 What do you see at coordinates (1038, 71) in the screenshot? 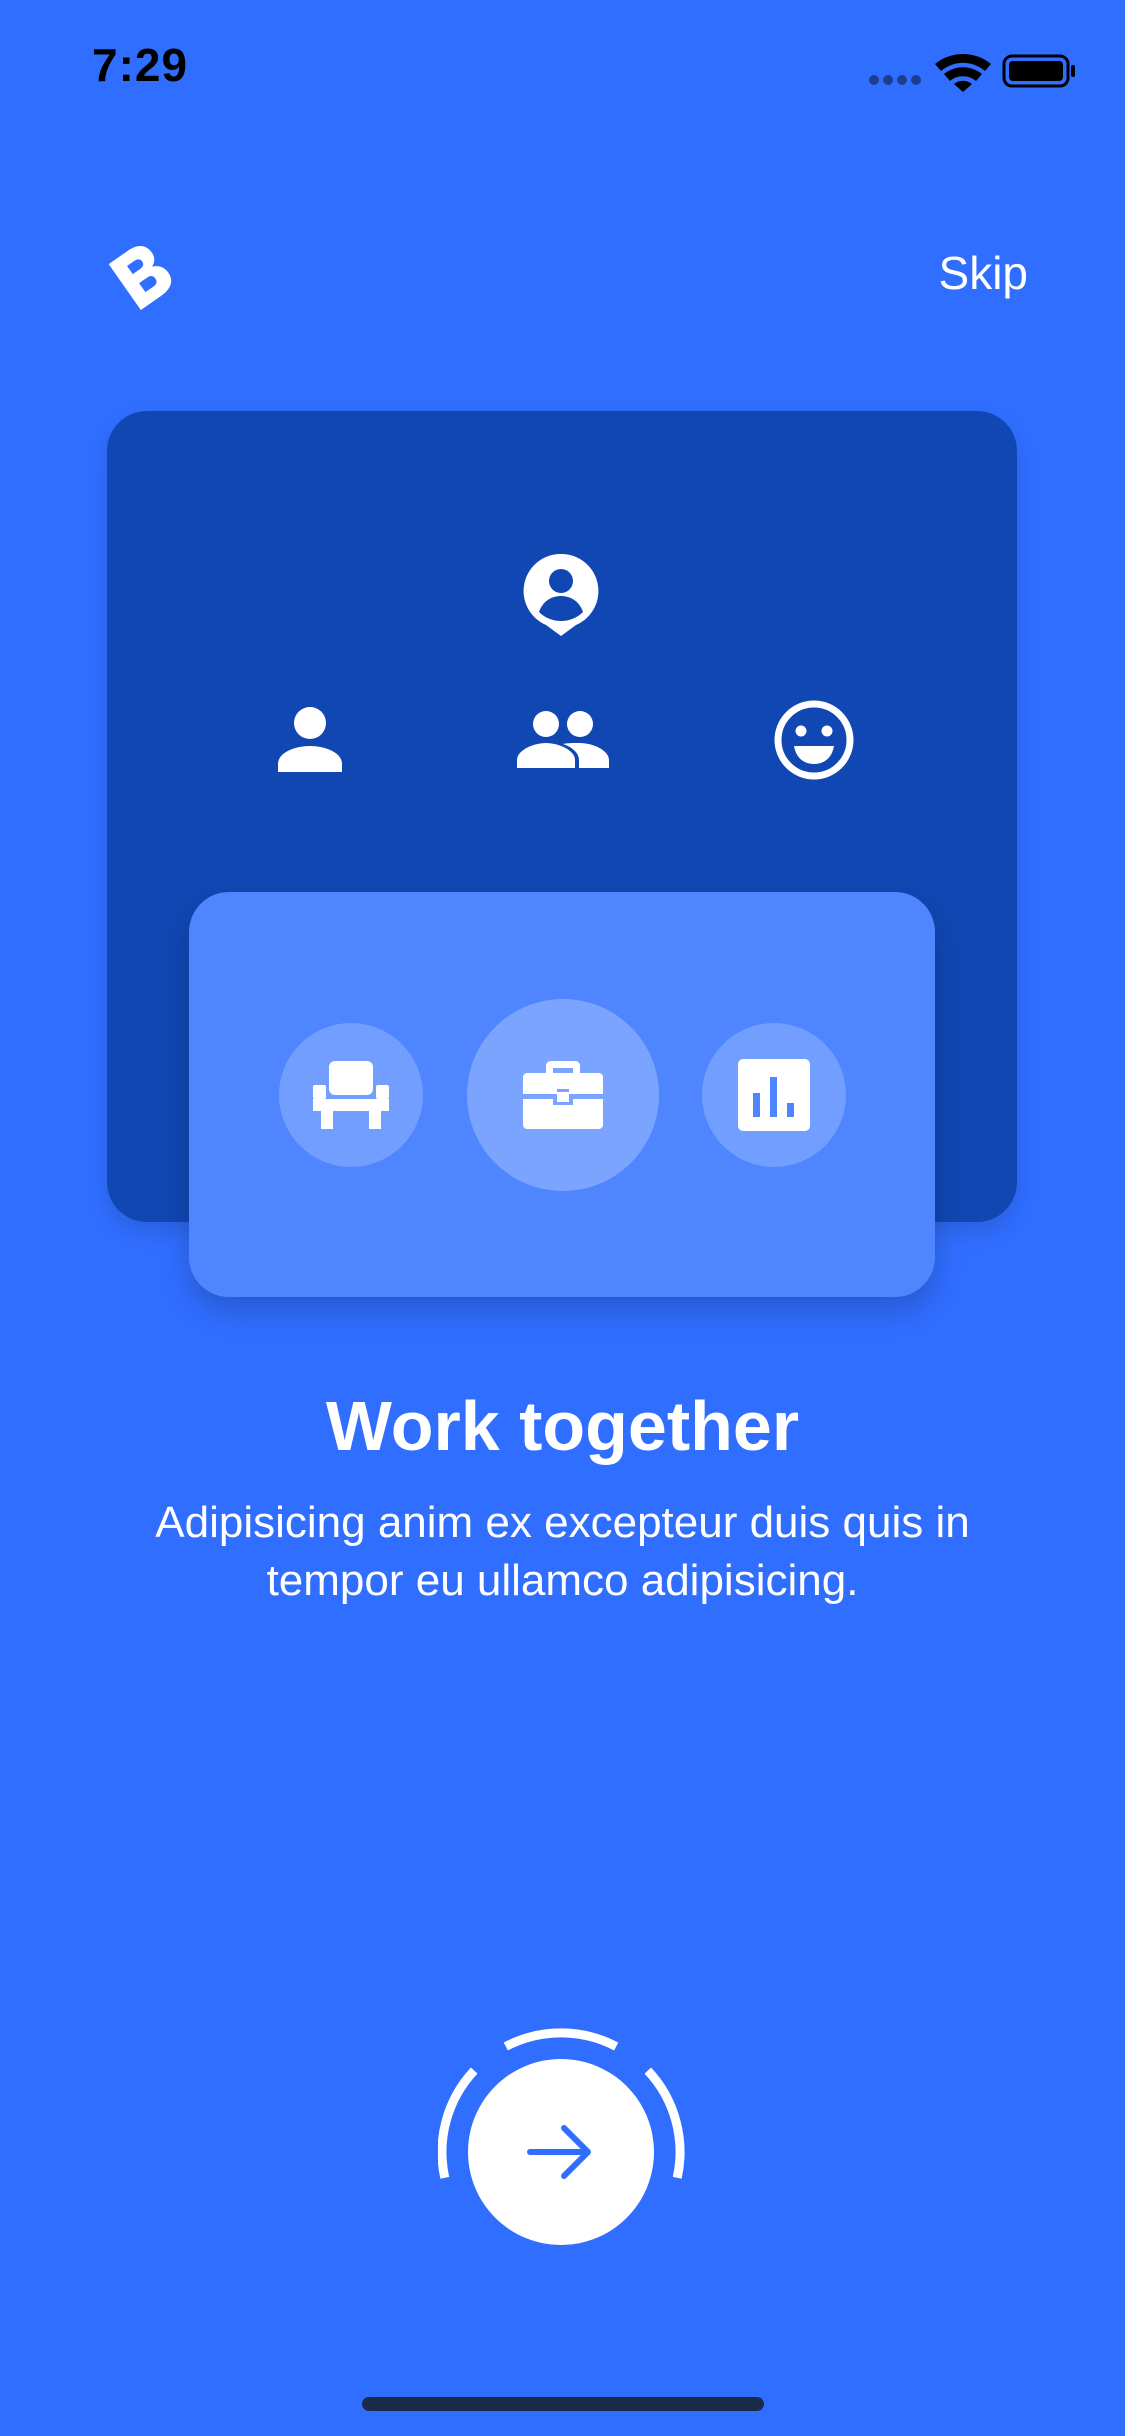
I see `battery-icon` at bounding box center [1038, 71].